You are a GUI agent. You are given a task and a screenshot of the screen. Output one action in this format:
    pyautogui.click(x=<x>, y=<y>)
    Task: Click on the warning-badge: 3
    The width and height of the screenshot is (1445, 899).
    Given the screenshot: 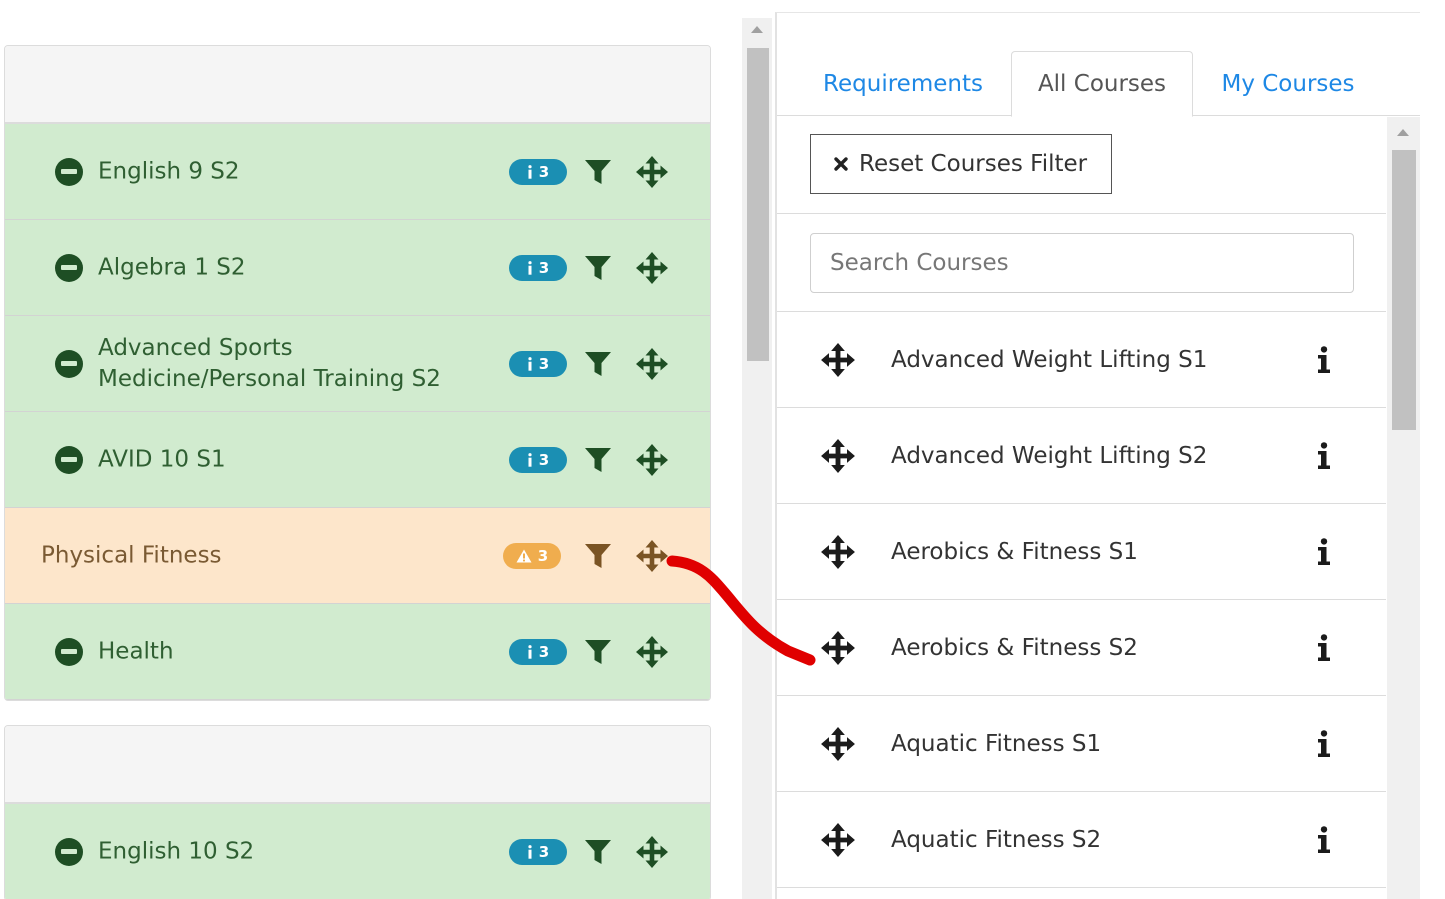 What is the action you would take?
    pyautogui.click(x=532, y=555)
    